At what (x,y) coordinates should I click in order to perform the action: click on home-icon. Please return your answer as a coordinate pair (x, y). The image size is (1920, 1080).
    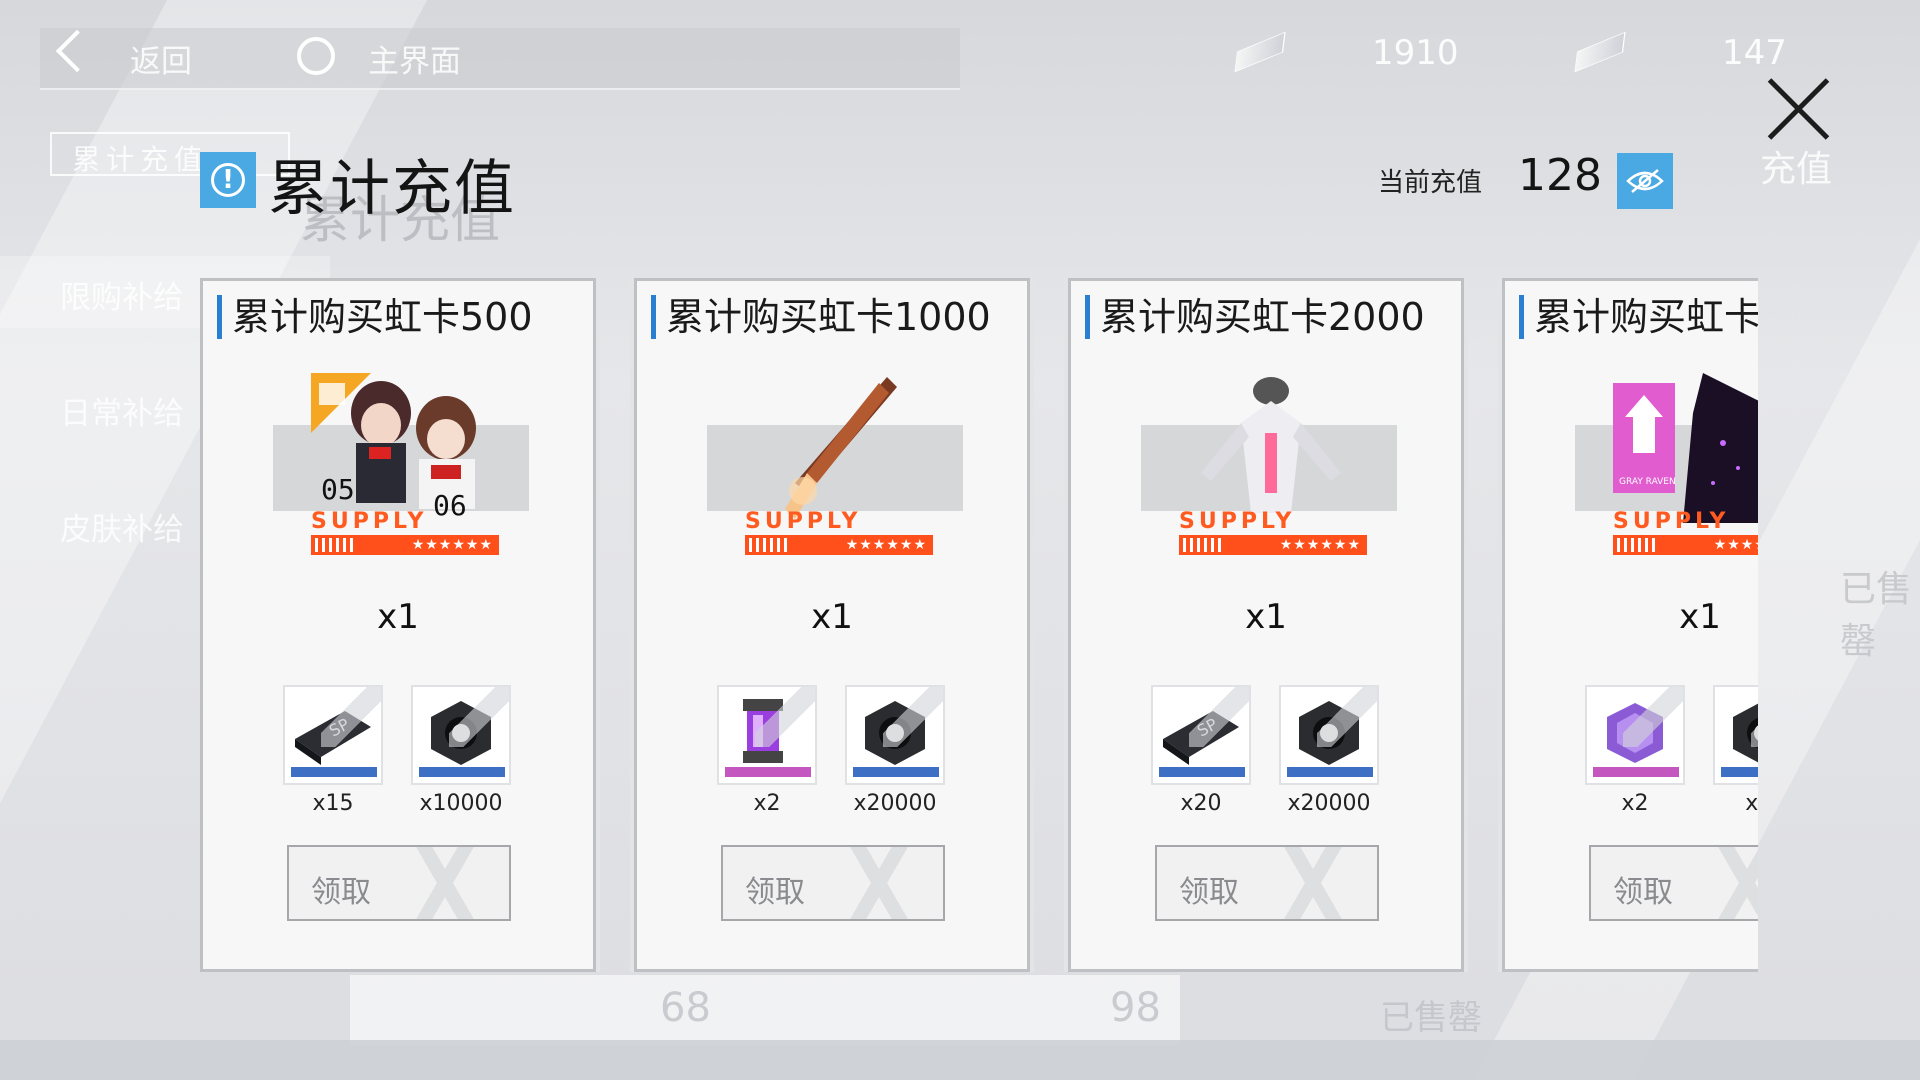
    Looking at the image, I should click on (316, 56).